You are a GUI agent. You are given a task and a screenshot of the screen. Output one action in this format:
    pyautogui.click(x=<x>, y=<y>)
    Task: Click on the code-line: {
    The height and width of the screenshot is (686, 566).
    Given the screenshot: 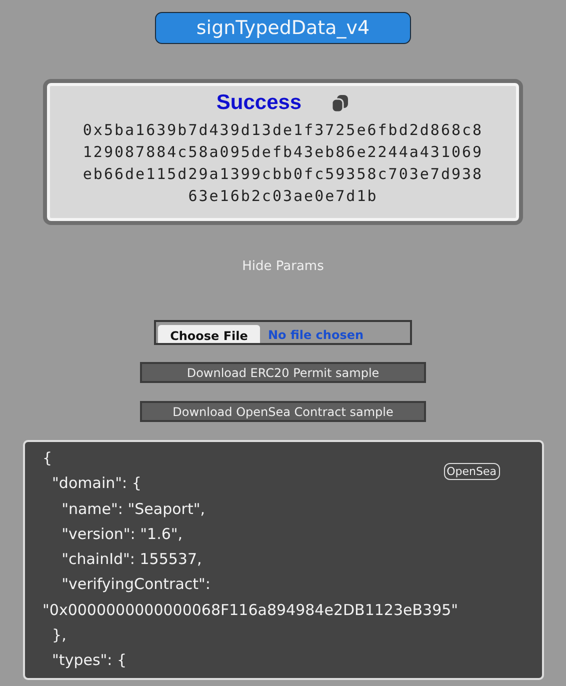 What is the action you would take?
    pyautogui.click(x=47, y=458)
    